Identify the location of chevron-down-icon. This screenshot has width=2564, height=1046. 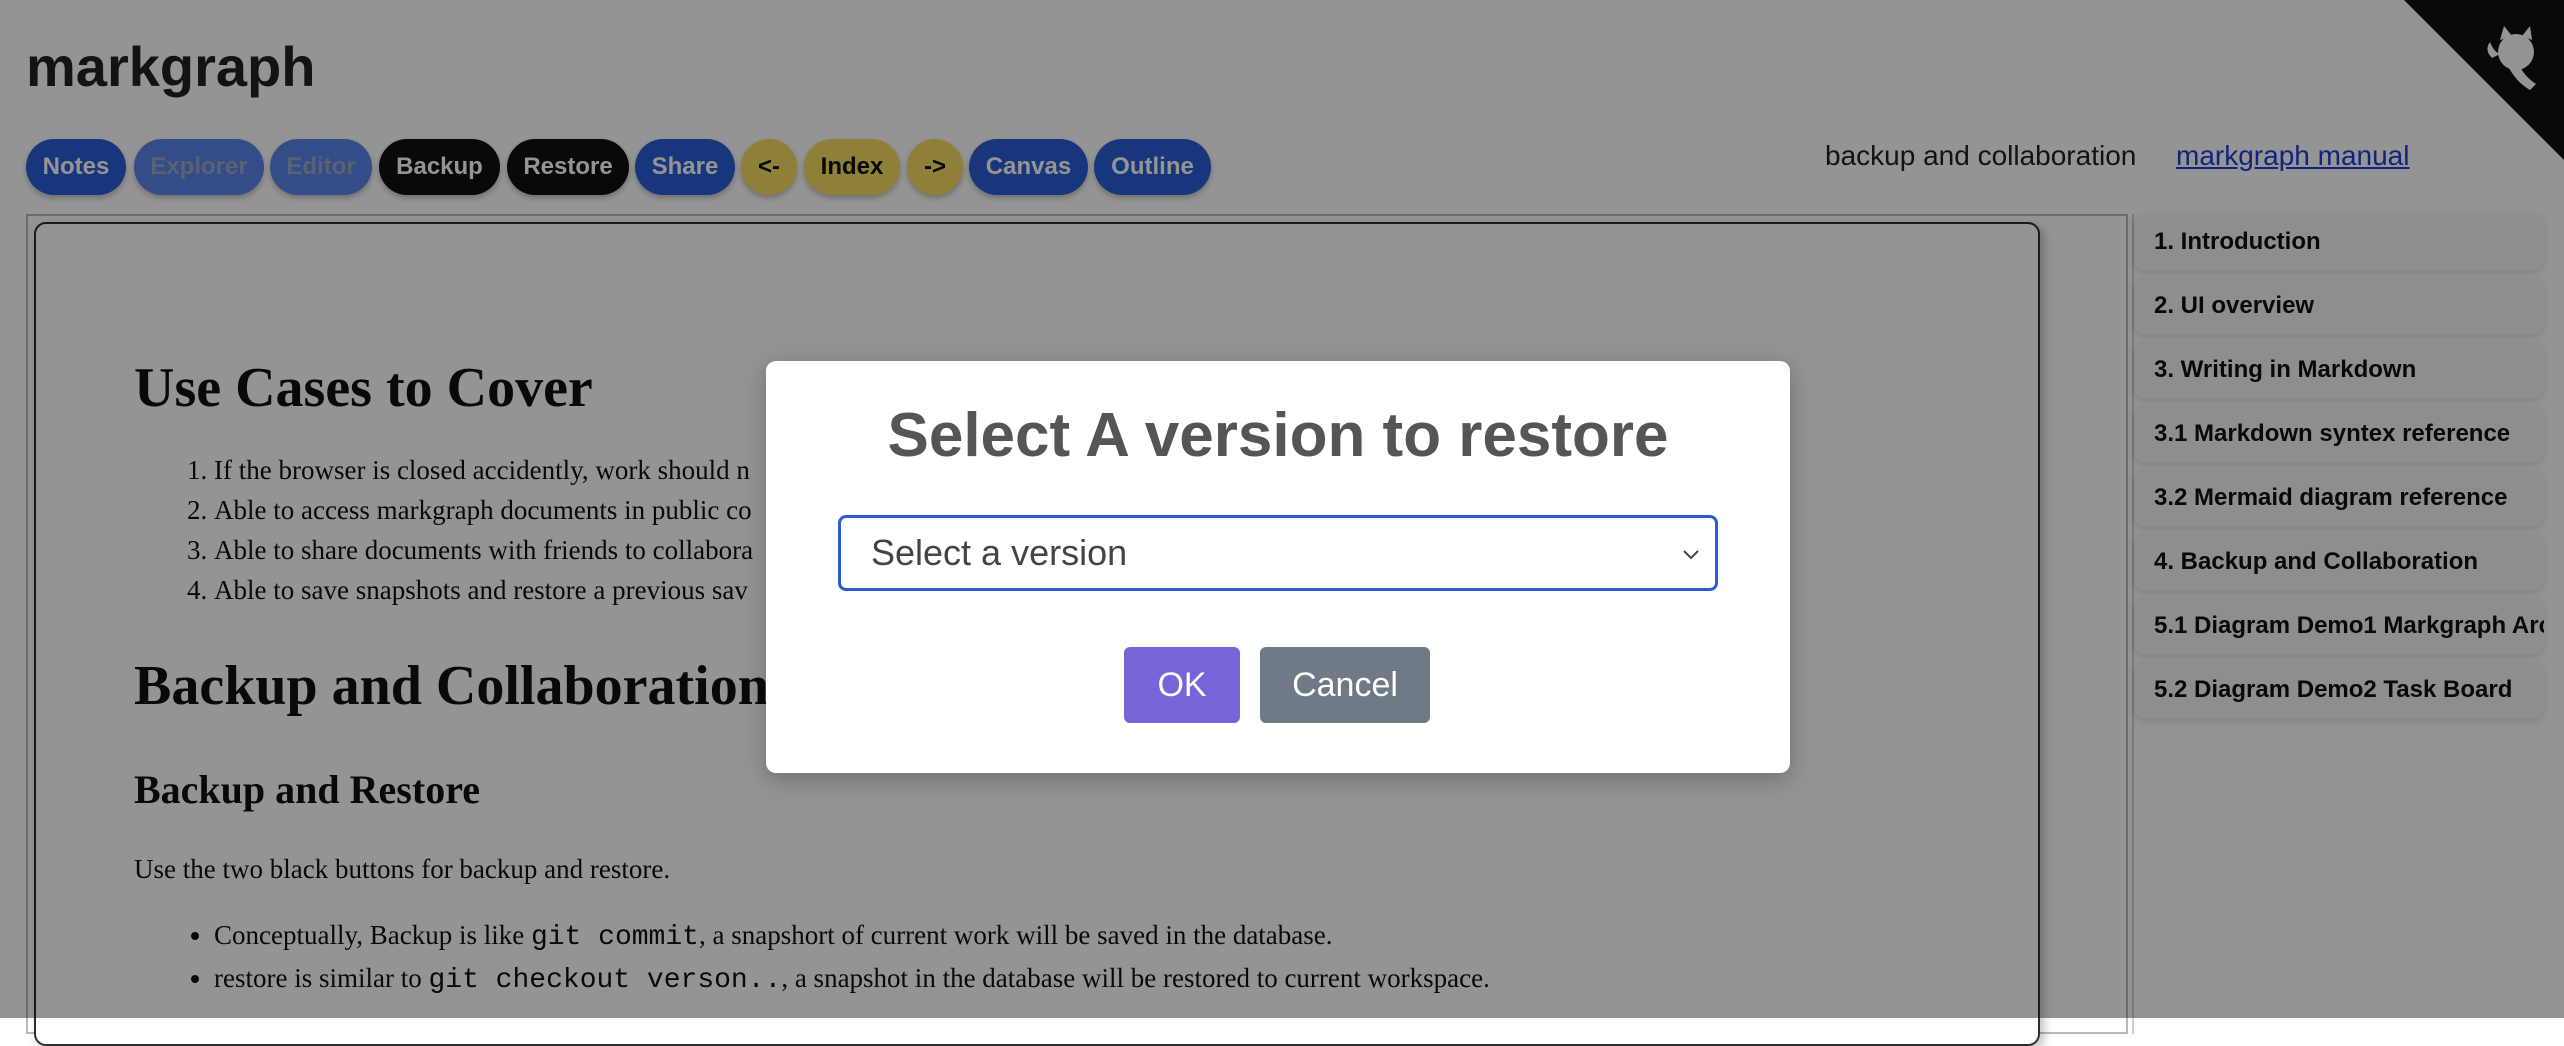
(1691, 555).